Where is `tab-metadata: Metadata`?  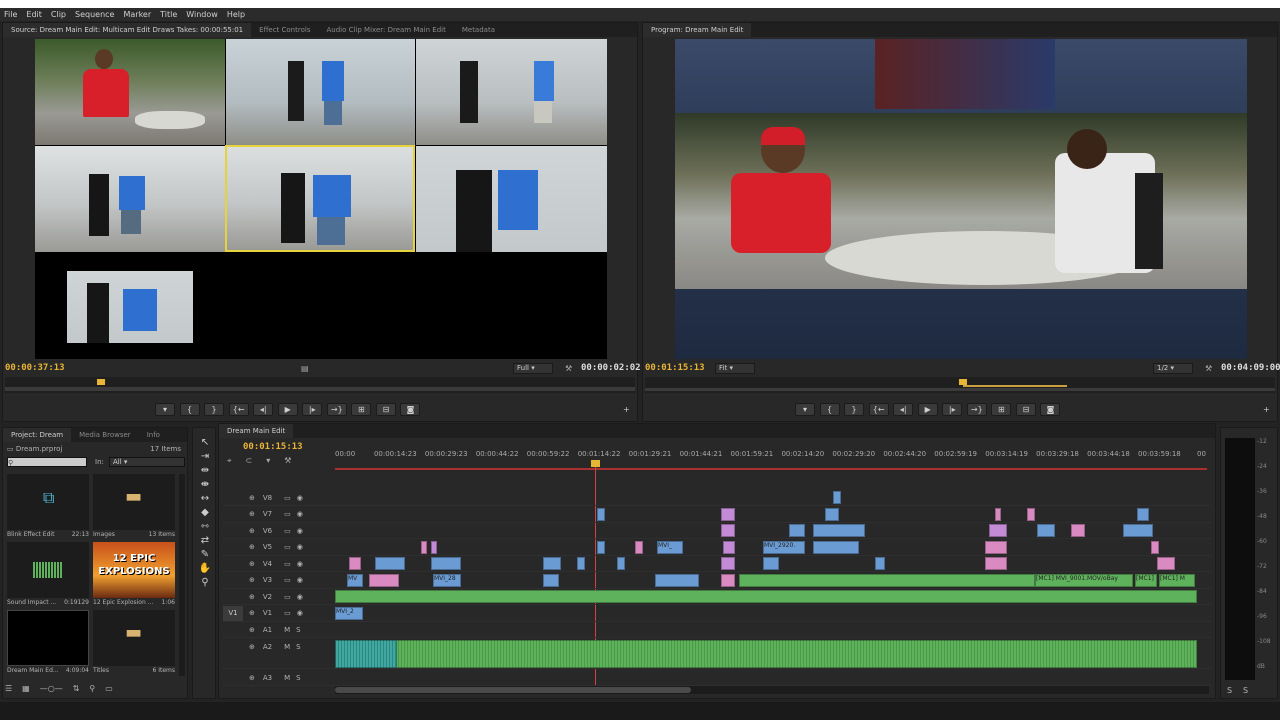
tab-metadata: Metadata is located at coordinates (478, 30).